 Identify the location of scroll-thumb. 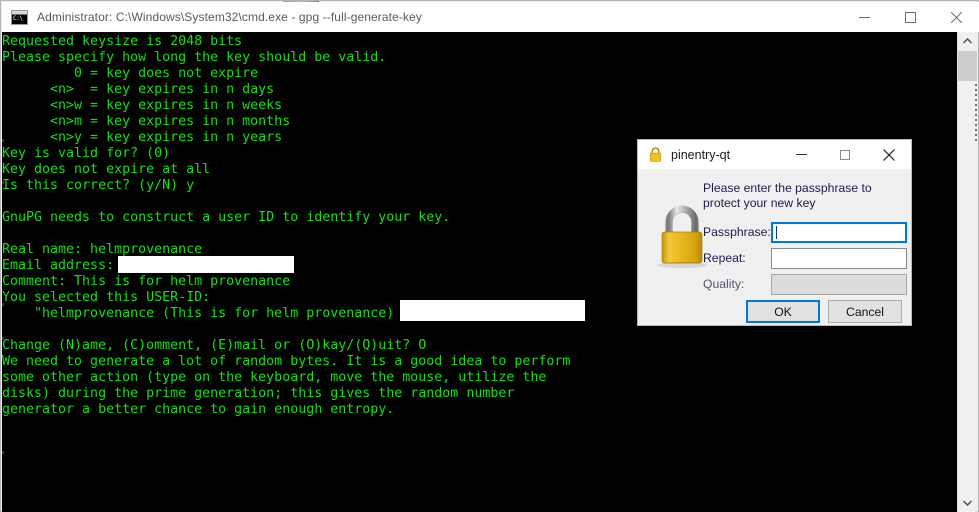
(967, 66).